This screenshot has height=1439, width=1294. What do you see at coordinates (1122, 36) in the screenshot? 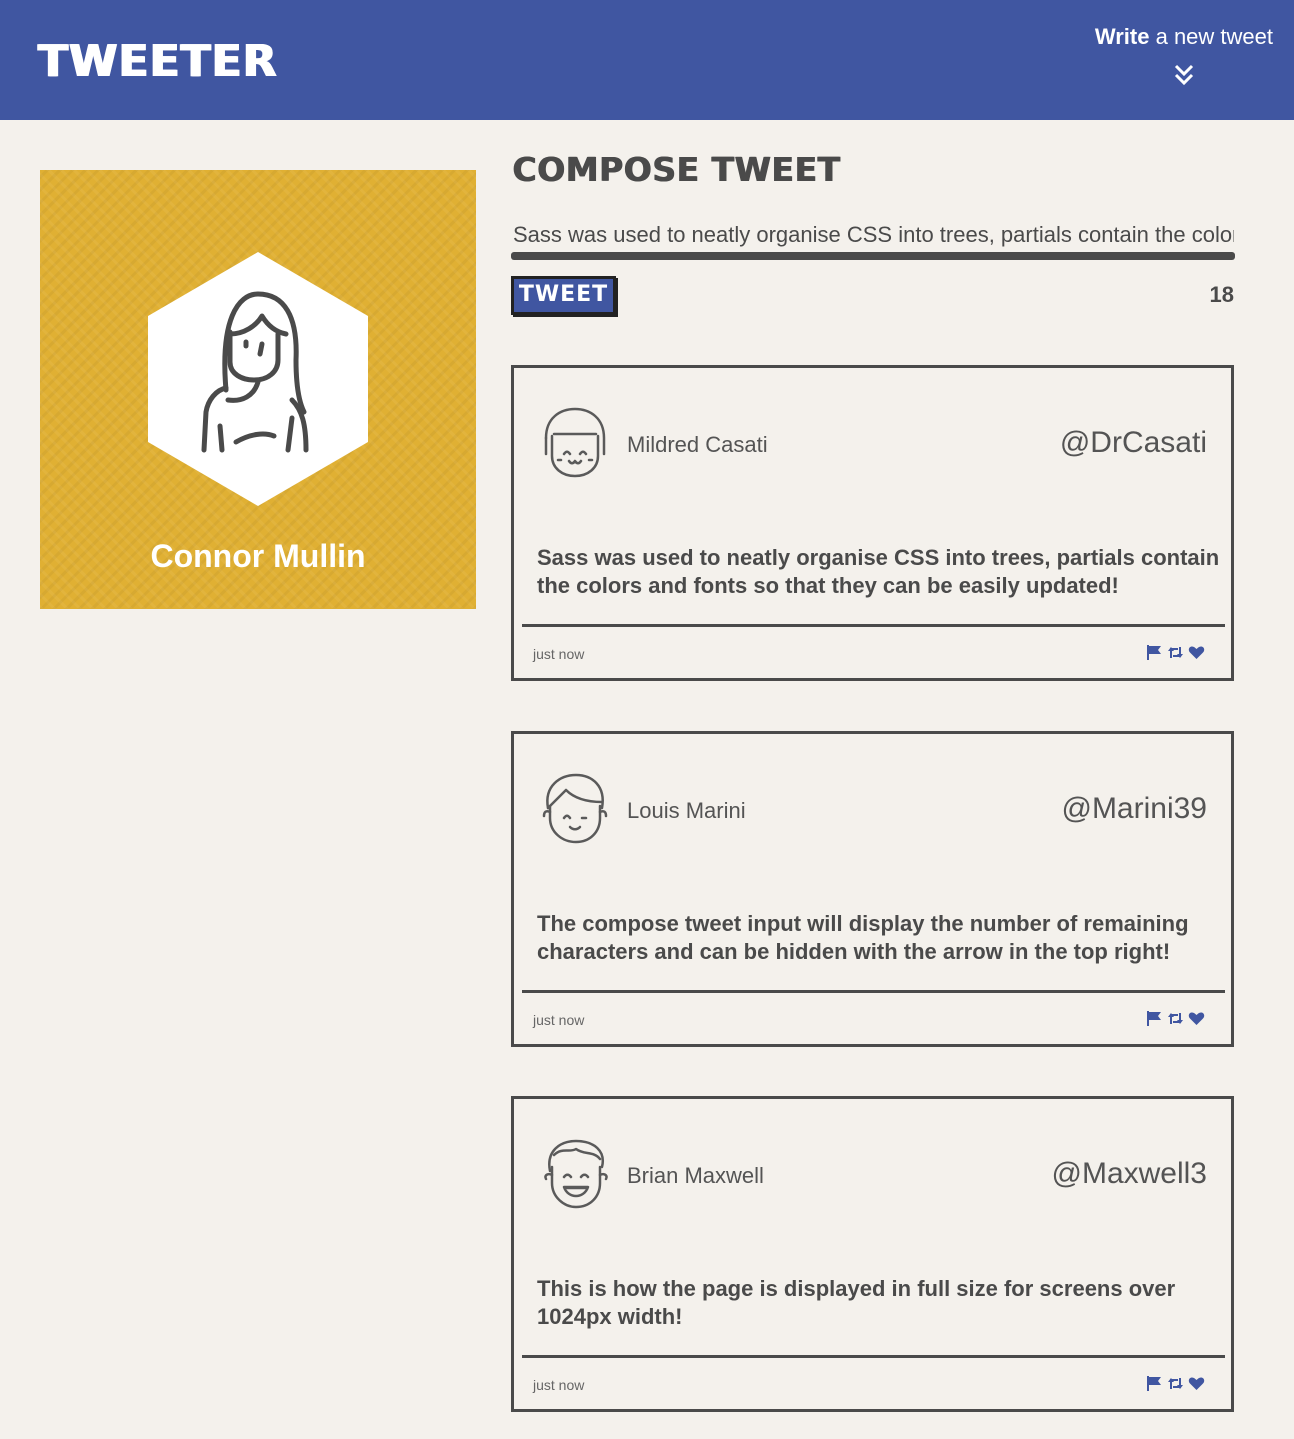
I see `write-strong-text: Write` at bounding box center [1122, 36].